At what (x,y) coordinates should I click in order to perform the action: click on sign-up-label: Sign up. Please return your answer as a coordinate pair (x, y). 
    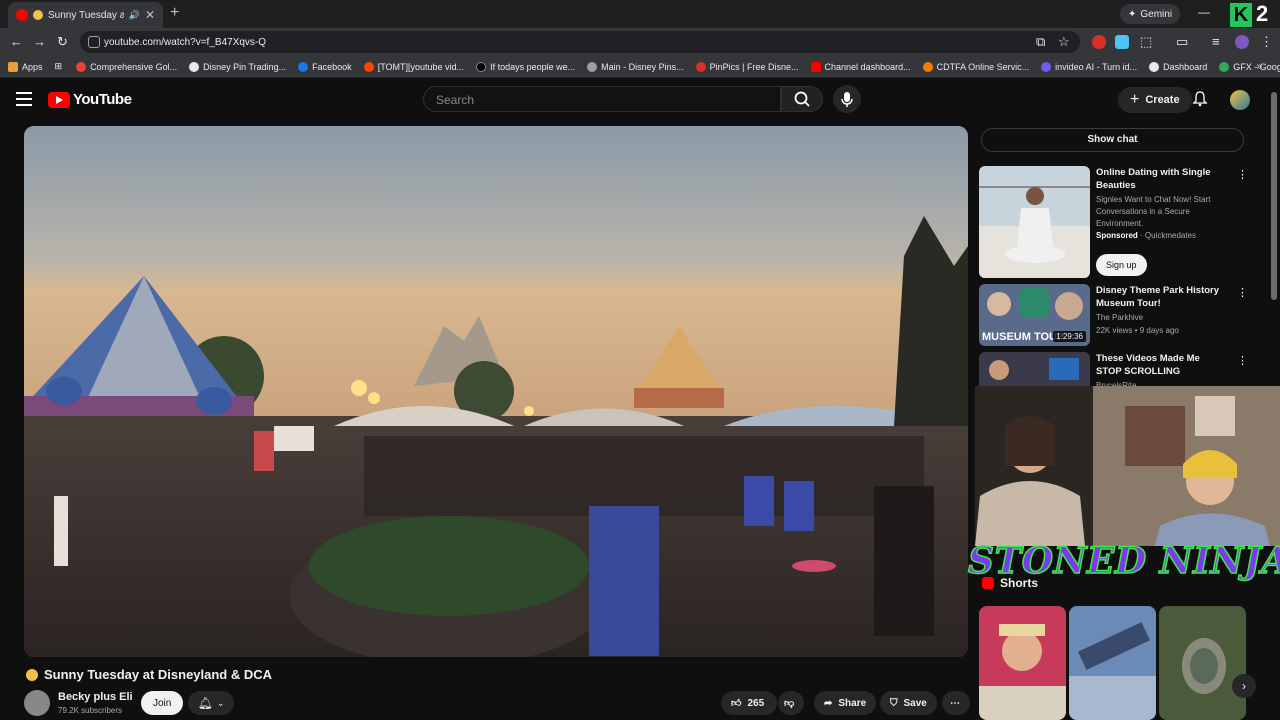
    Looking at the image, I should click on (1121, 265).